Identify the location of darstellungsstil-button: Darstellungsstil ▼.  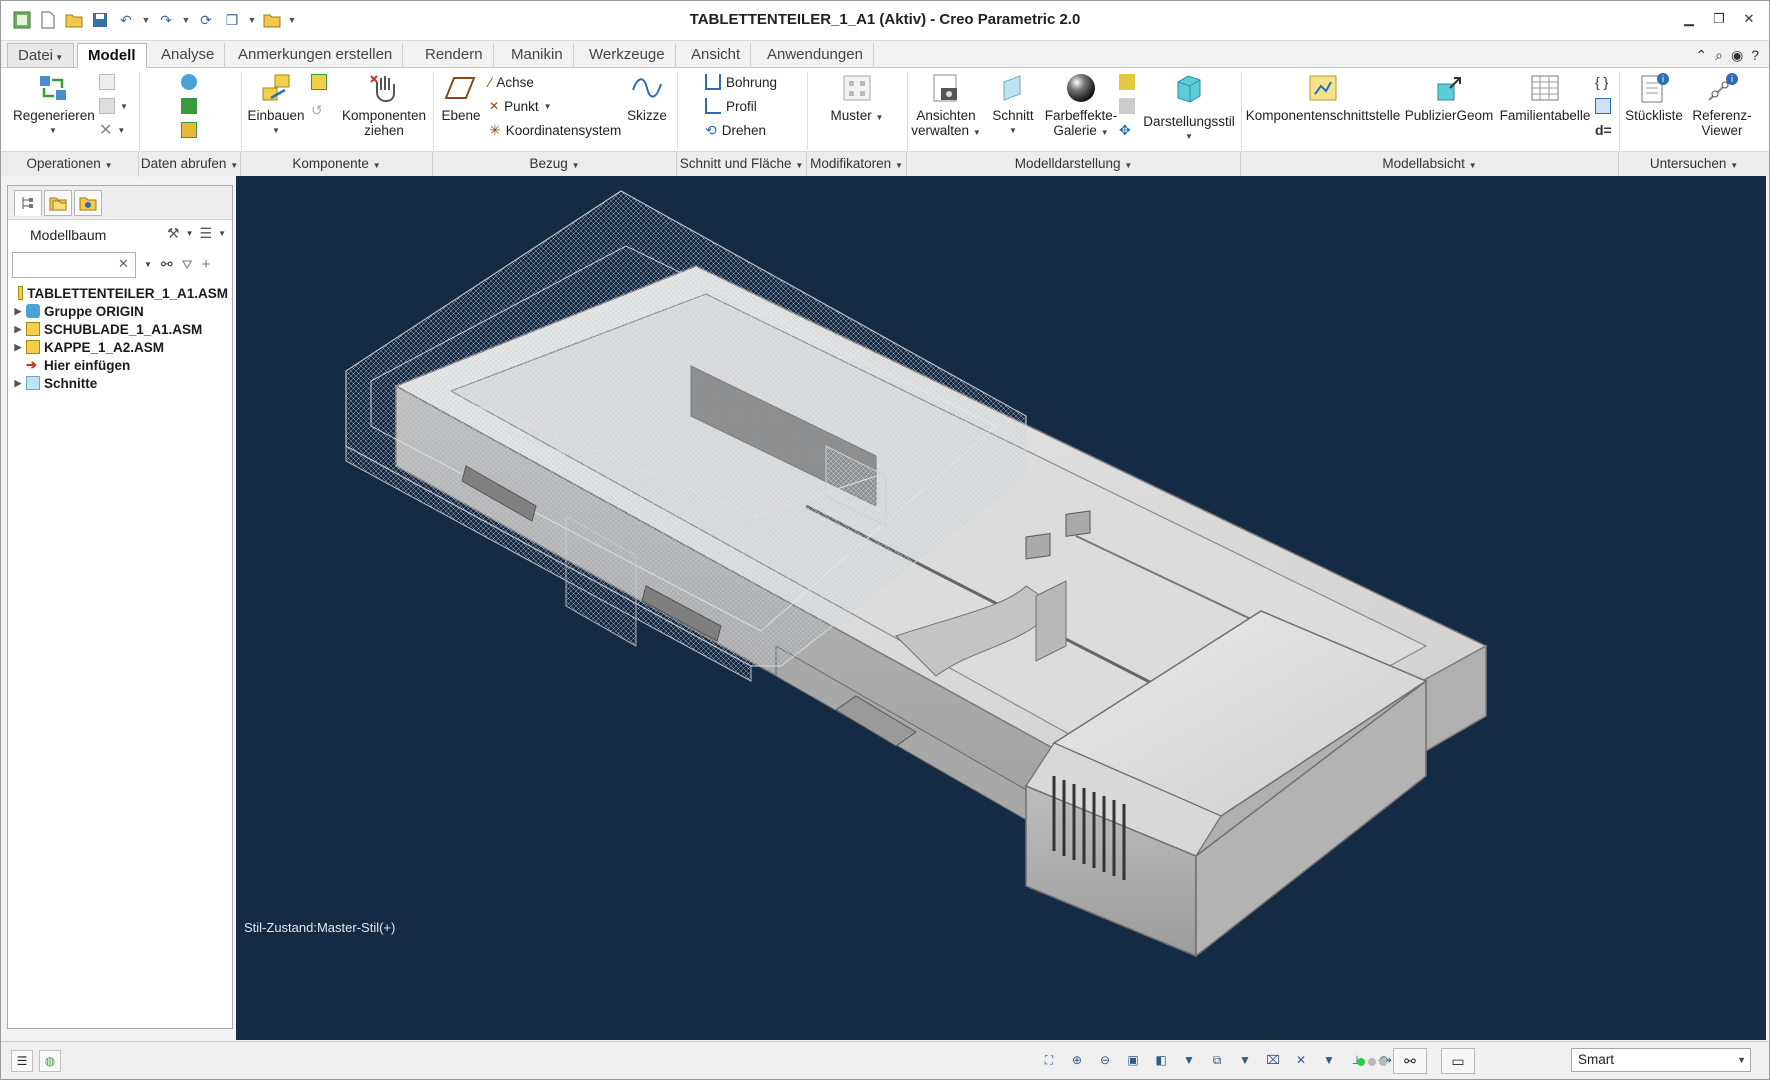
(1189, 108).